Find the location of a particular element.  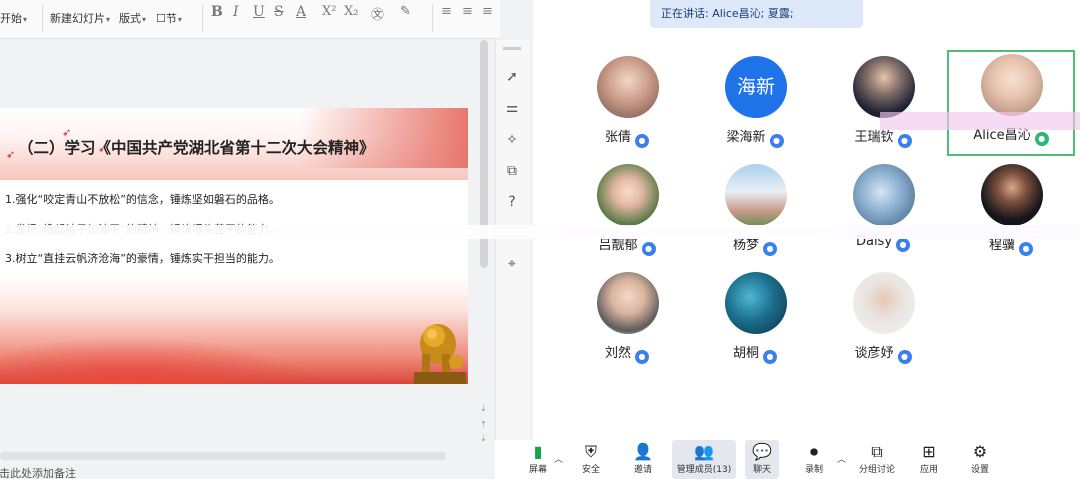

participant-tile: 程骥 ● is located at coordinates (1011, 213).